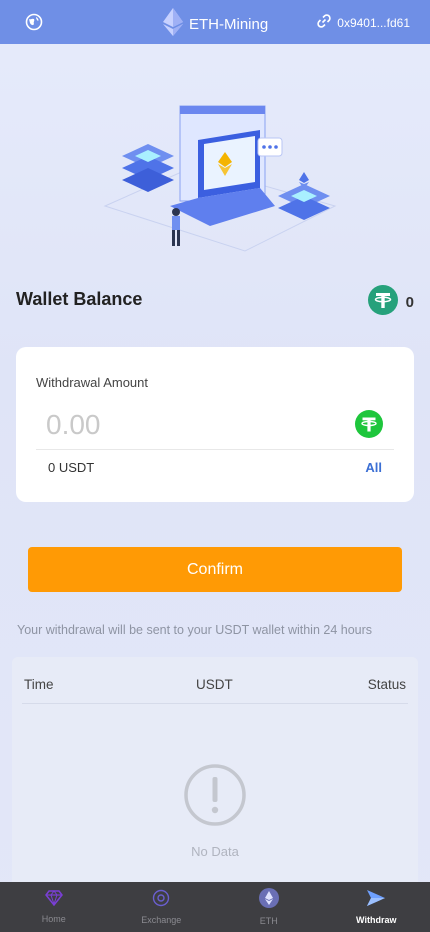 The image size is (430, 932). I want to click on column-header-time: Time, so click(39, 684).